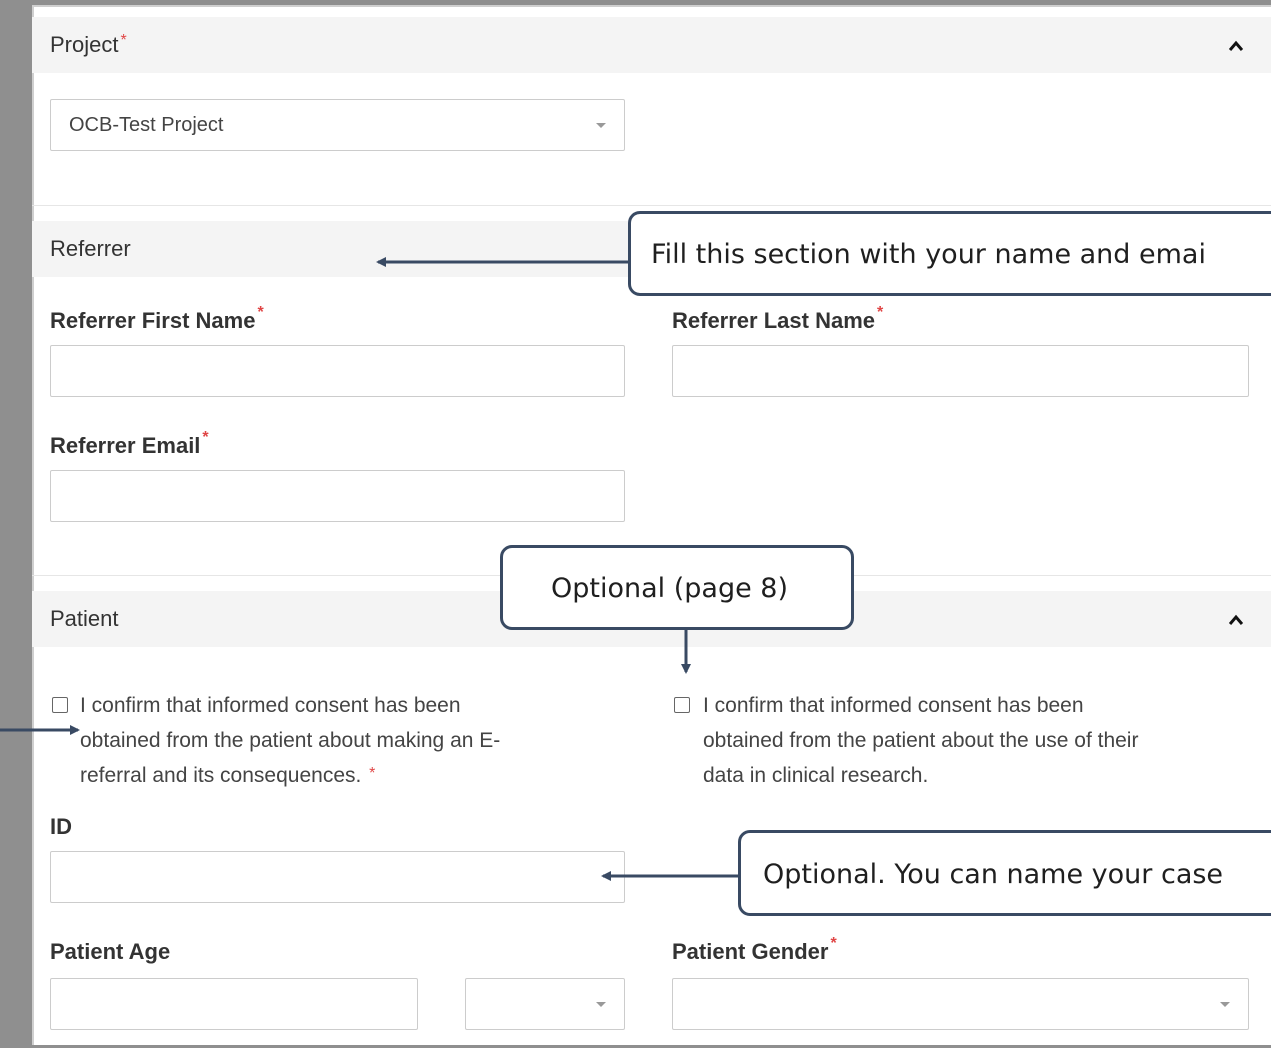 Image resolution: width=1271 pixels, height=1048 pixels. What do you see at coordinates (677, 587) in the screenshot?
I see `callout-optional-page: Optional (page 8)` at bounding box center [677, 587].